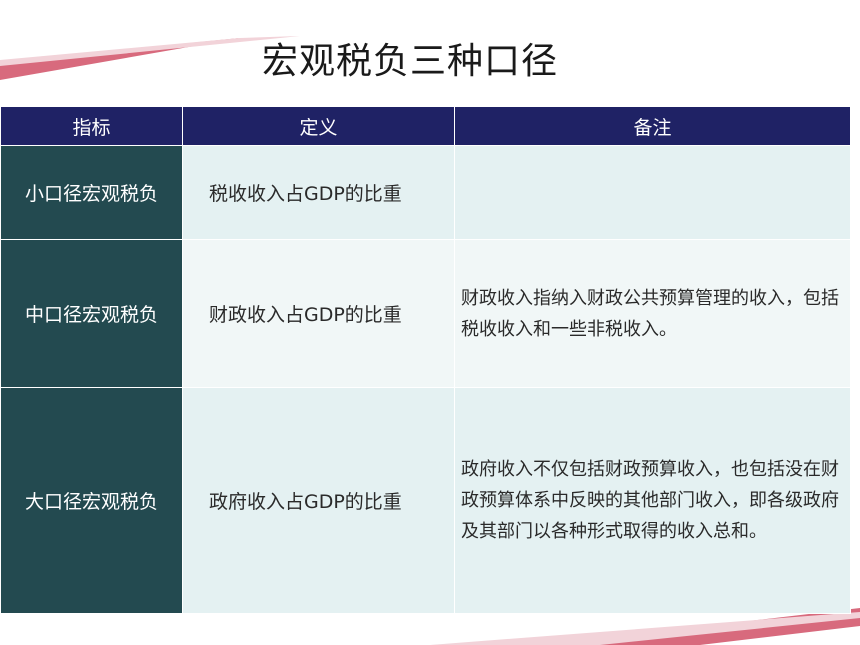  Describe the element at coordinates (91, 313) in the screenshot. I see `indicator-cell: 中口径宏观税负` at that location.